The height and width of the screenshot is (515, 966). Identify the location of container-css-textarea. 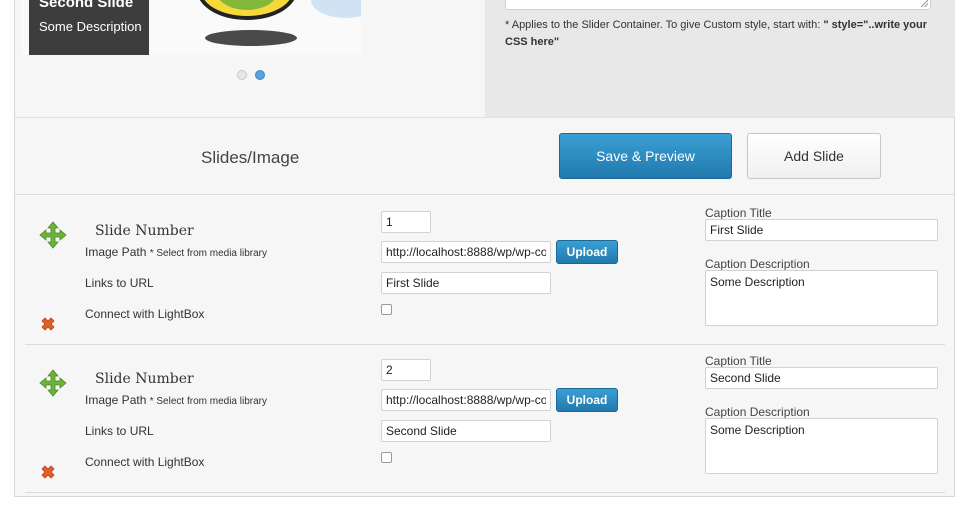
(718, 5).